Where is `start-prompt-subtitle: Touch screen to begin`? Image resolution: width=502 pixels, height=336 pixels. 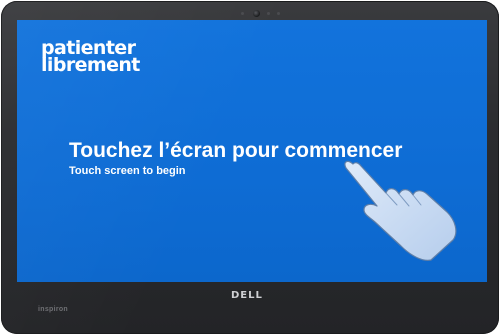
start-prompt-subtitle: Touch screen to begin is located at coordinates (127, 171).